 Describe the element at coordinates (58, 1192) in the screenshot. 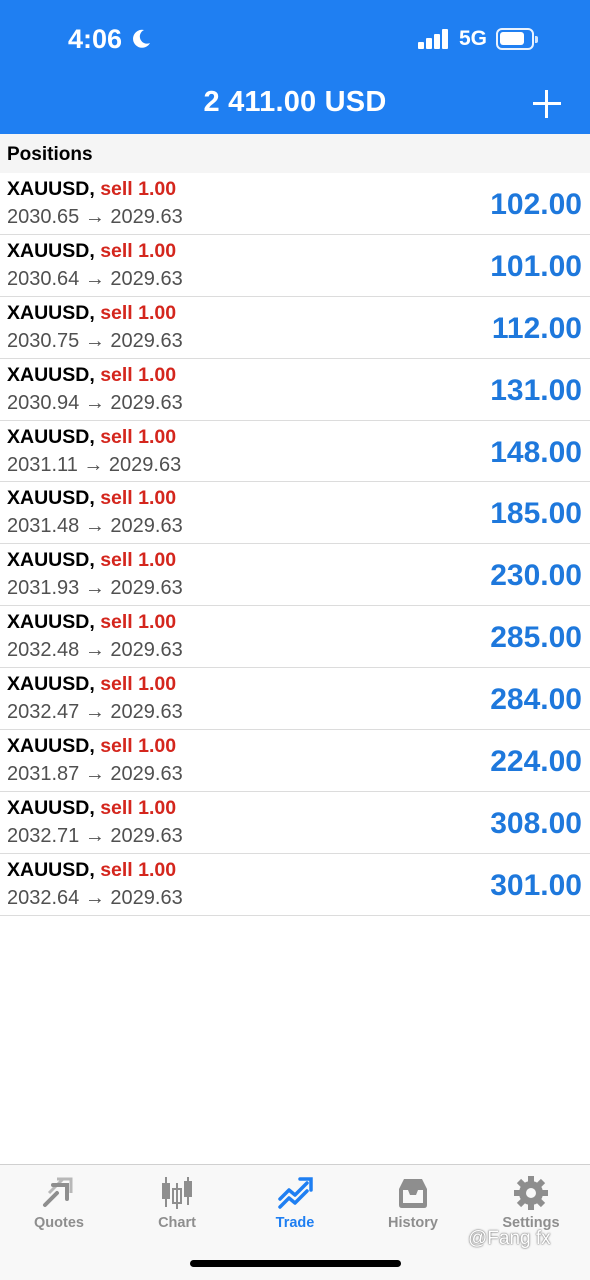

I see `quotes-icon` at that location.